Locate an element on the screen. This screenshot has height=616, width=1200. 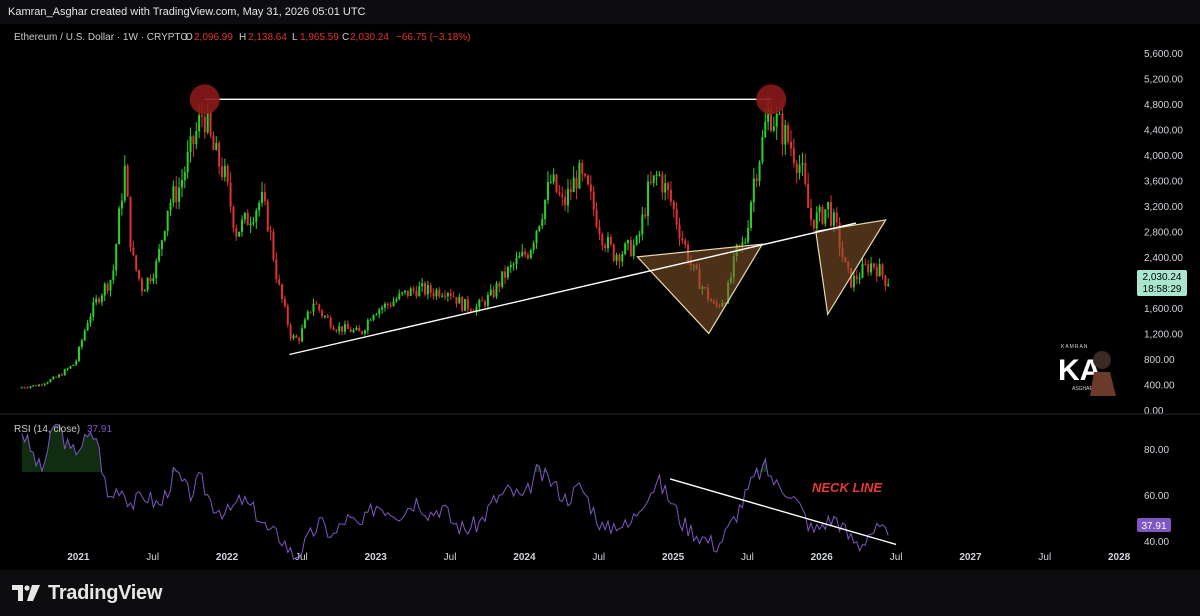
time-axis-tick: 2026 is located at coordinates (822, 557).